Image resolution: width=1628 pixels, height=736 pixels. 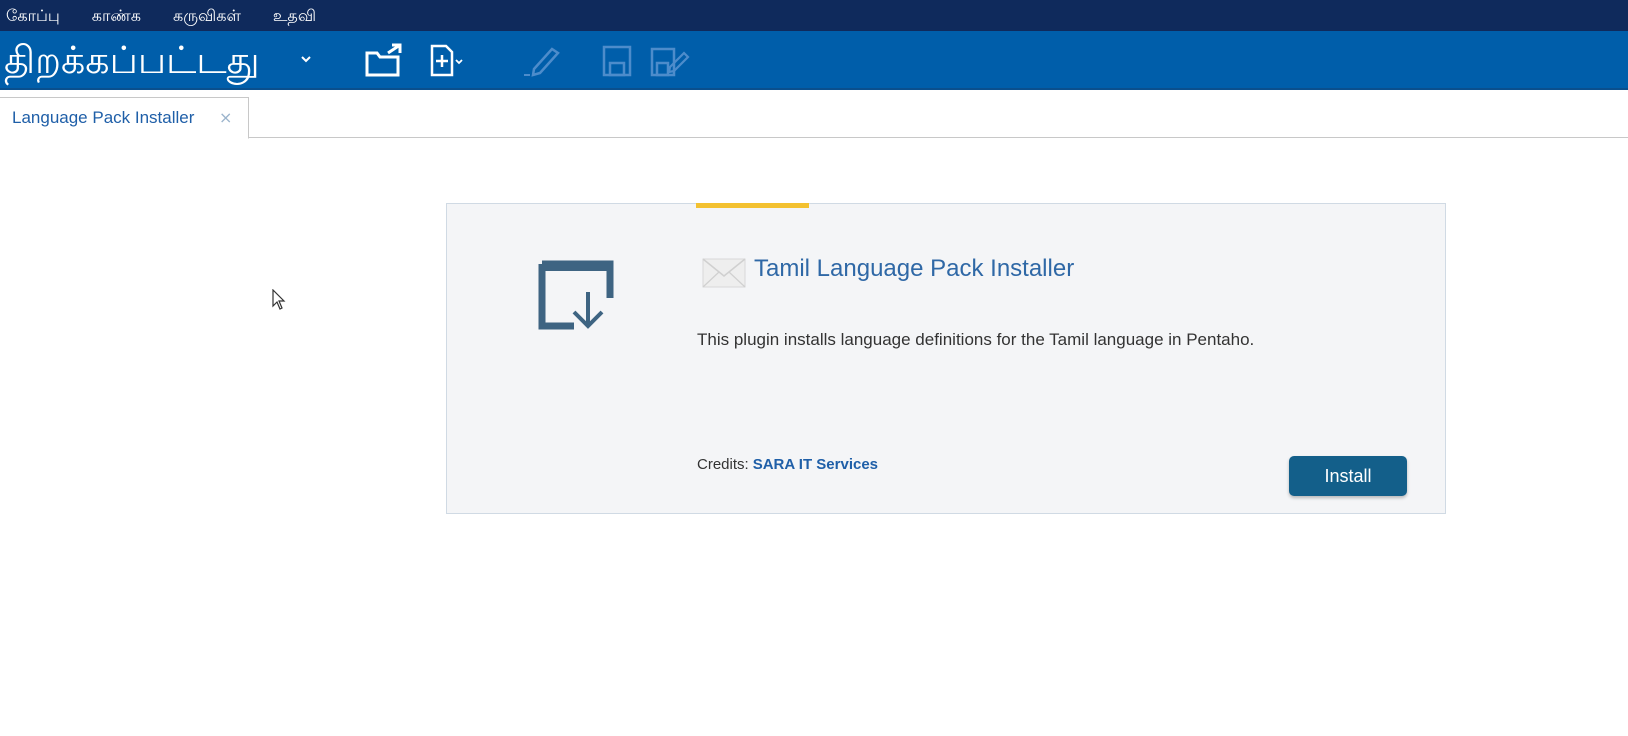 What do you see at coordinates (384, 61) in the screenshot?
I see `open-folder-icon` at bounding box center [384, 61].